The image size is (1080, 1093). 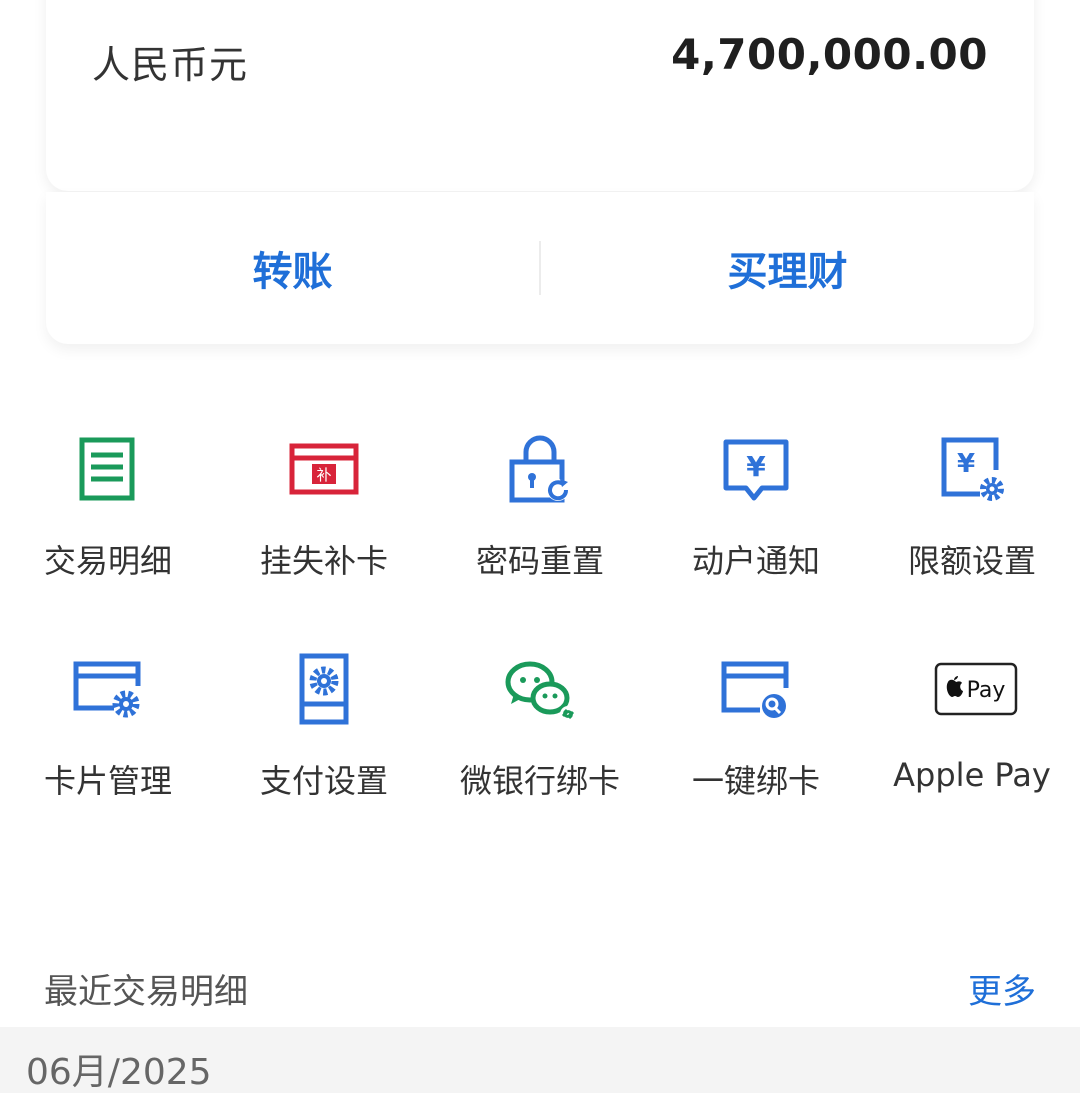 I want to click on service-activity-notice: ¥ 动户通知, so click(x=756, y=516).